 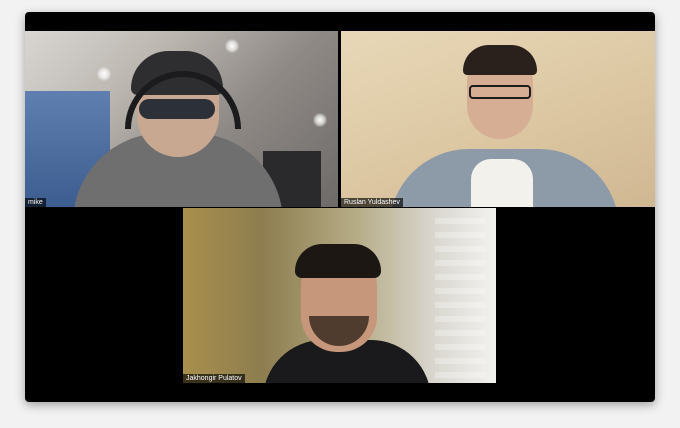 I want to click on blurred-background, so click(x=460, y=298).